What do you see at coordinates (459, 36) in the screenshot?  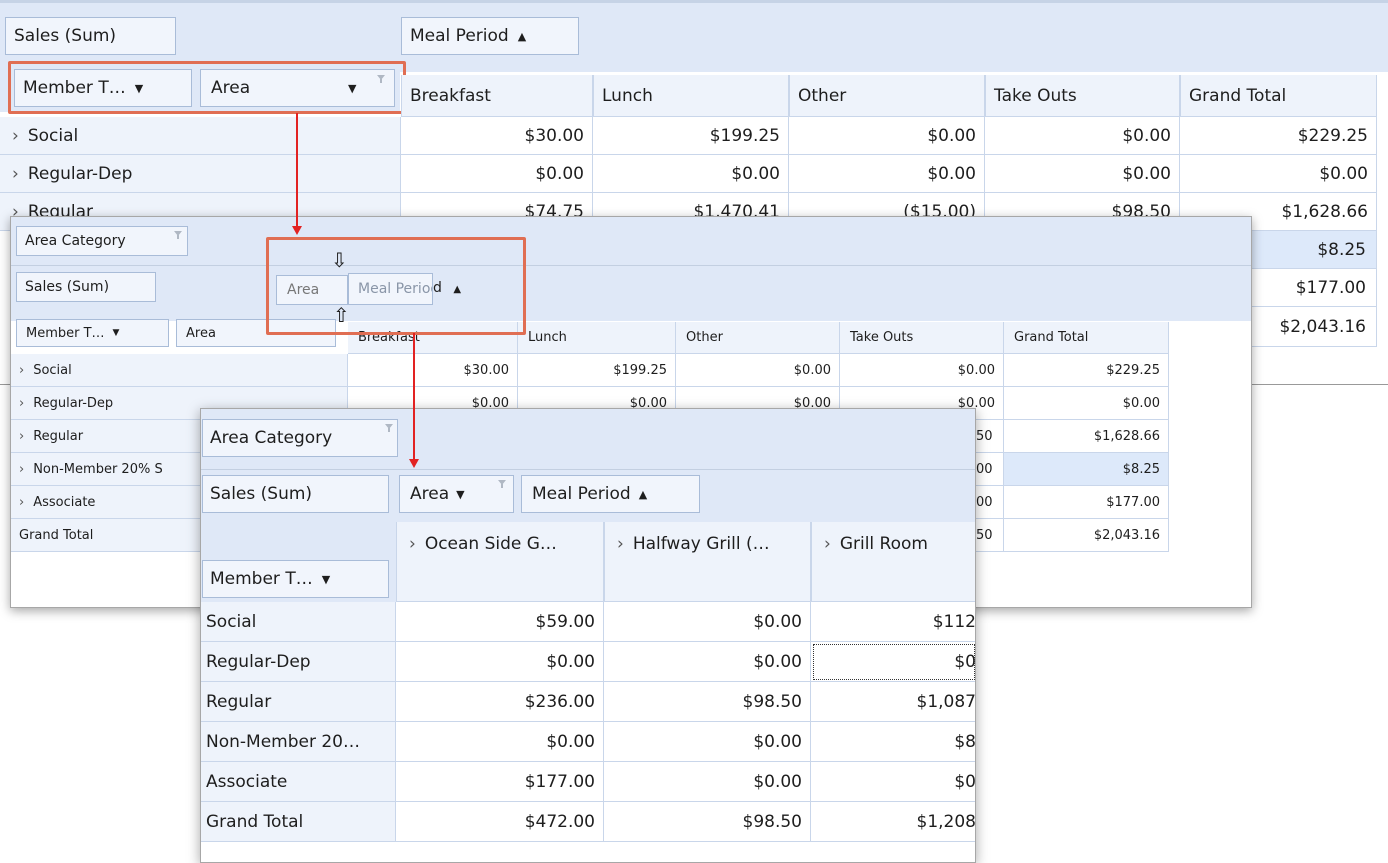 I see `column-field-label: Meal Period` at bounding box center [459, 36].